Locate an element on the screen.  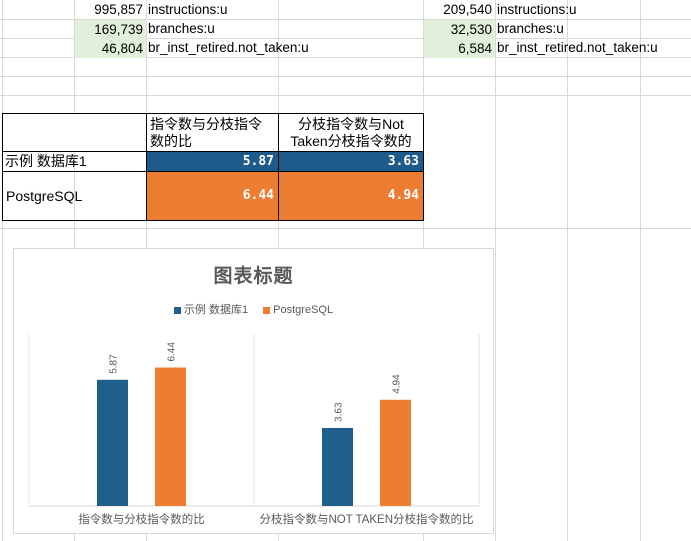
table-corner-cell is located at coordinates (74, 132).